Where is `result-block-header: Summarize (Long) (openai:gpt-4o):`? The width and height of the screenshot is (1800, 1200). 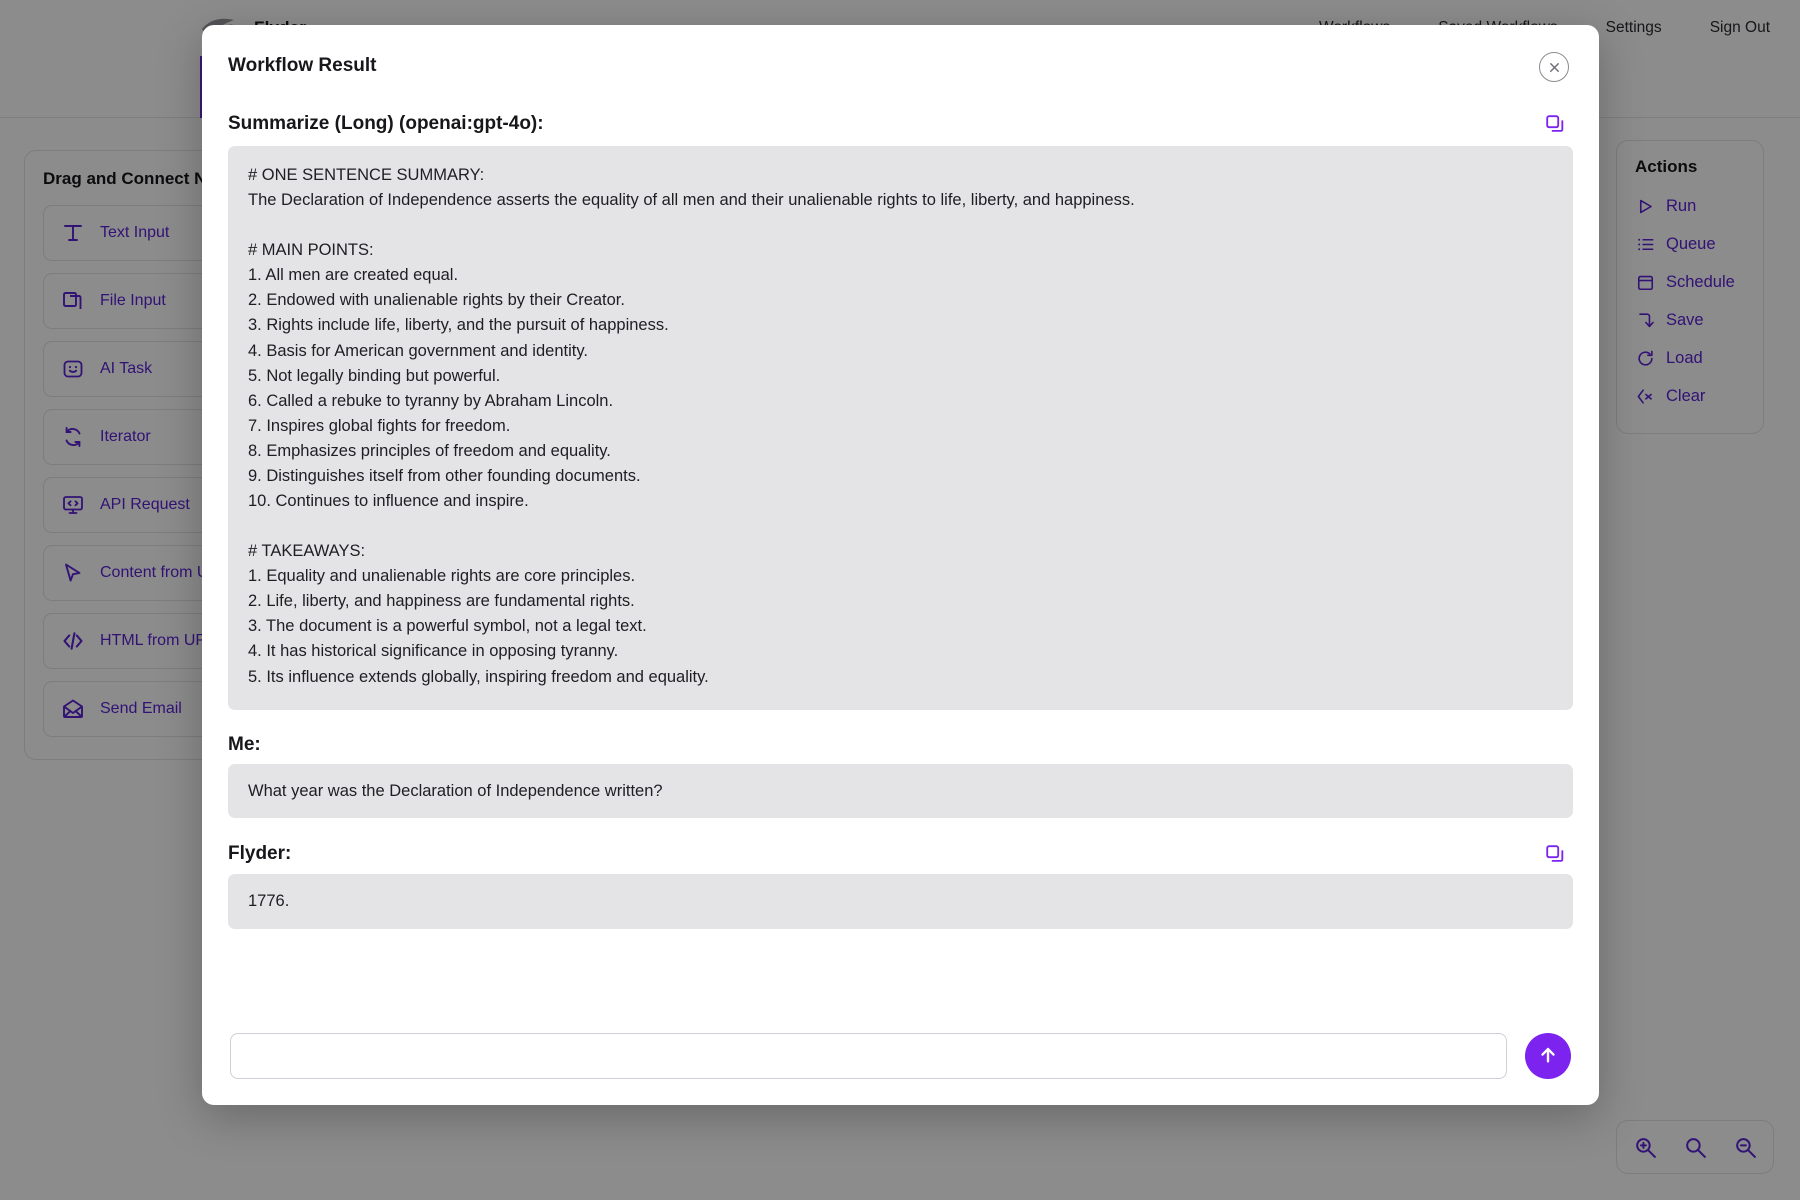
result-block-header: Summarize (Long) (openai:gpt-4o): is located at coordinates (900, 124).